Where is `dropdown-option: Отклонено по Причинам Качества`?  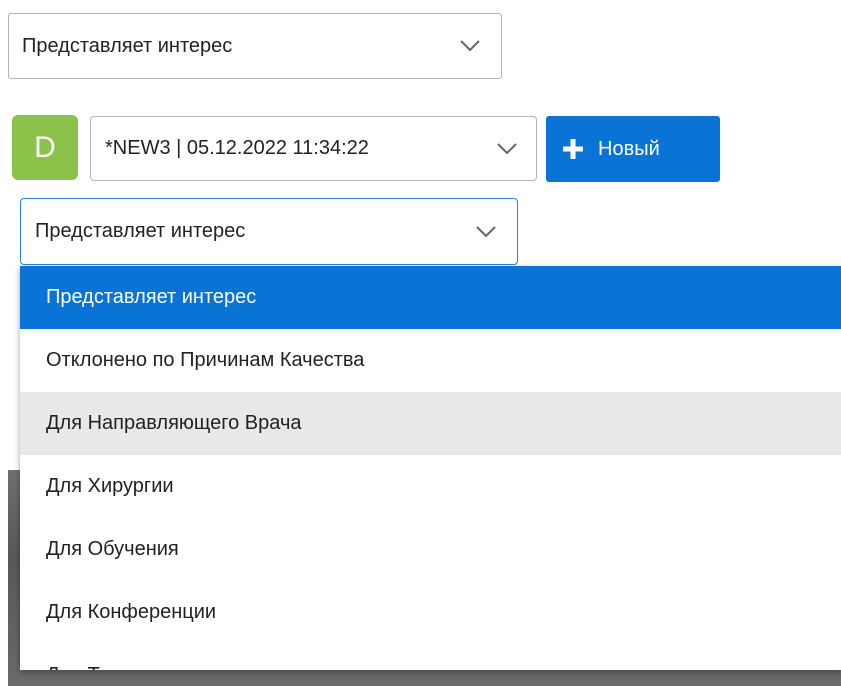 dropdown-option: Отклонено по Причинам Качества is located at coordinates (430, 360).